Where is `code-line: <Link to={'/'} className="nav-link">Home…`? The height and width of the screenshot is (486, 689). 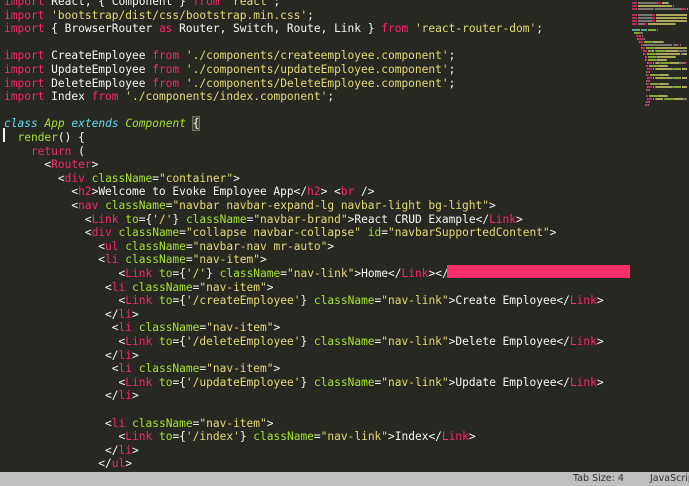
code-line: <Link to={'/'} className="nav-link">Home… is located at coordinates (236, 273).